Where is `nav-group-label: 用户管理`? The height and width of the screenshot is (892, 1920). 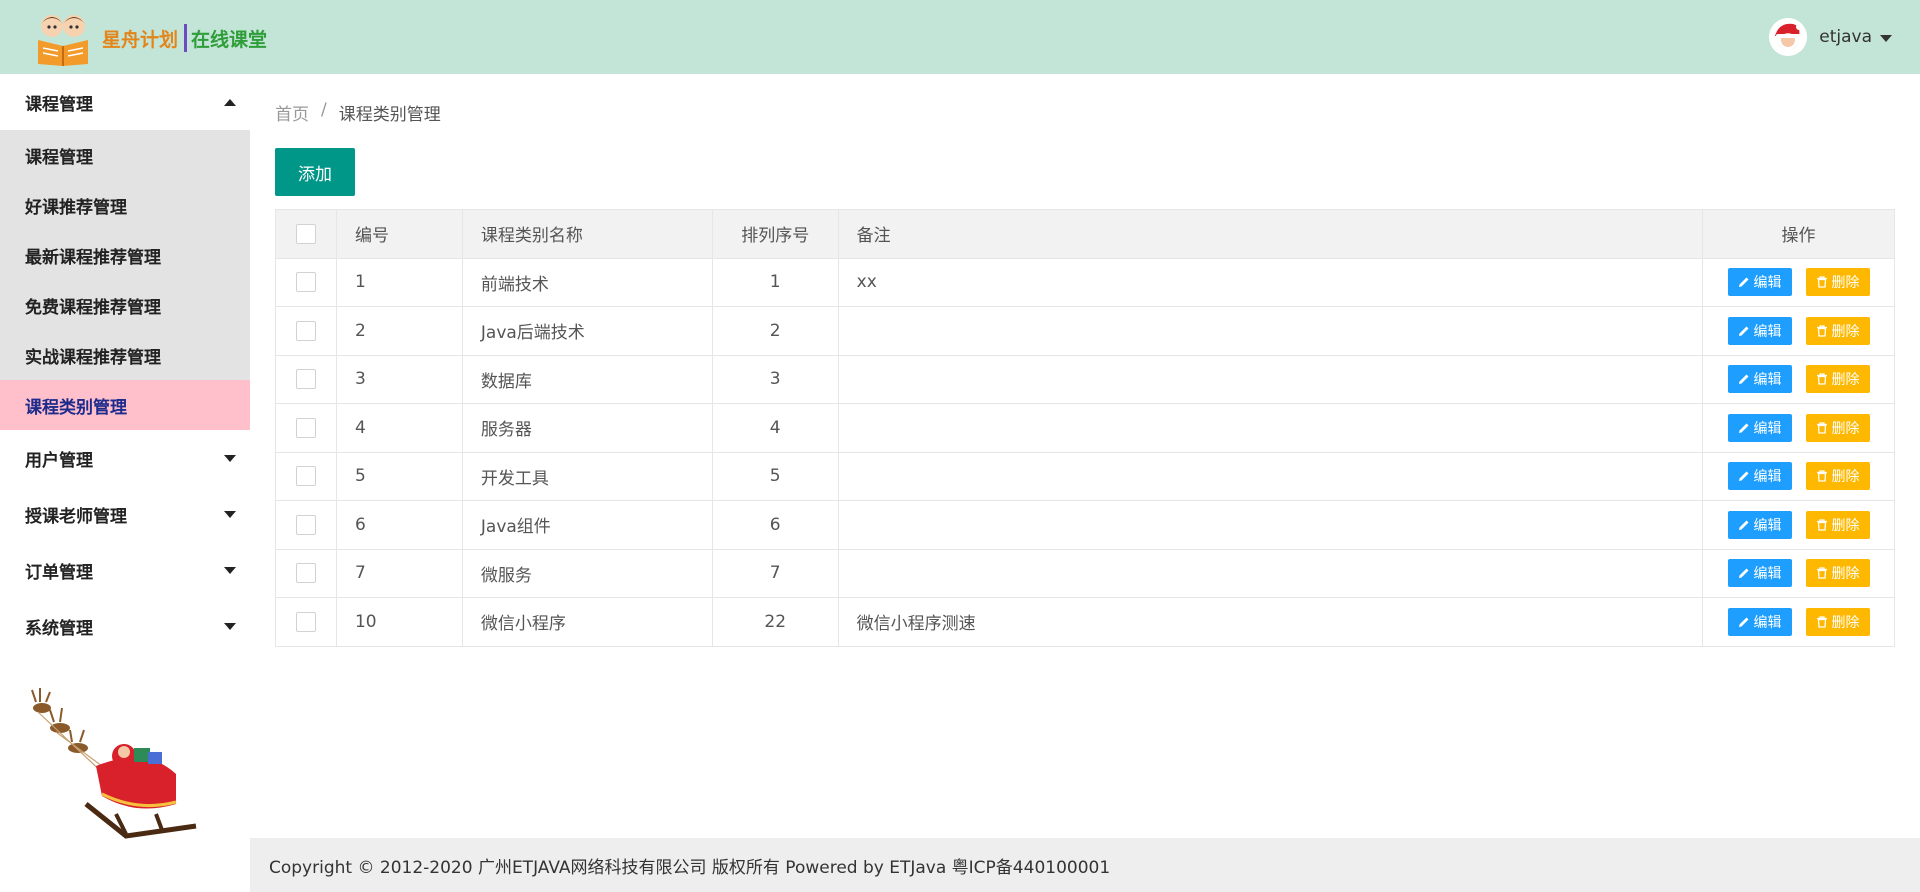
nav-group-label: 用户管理 is located at coordinates (59, 460).